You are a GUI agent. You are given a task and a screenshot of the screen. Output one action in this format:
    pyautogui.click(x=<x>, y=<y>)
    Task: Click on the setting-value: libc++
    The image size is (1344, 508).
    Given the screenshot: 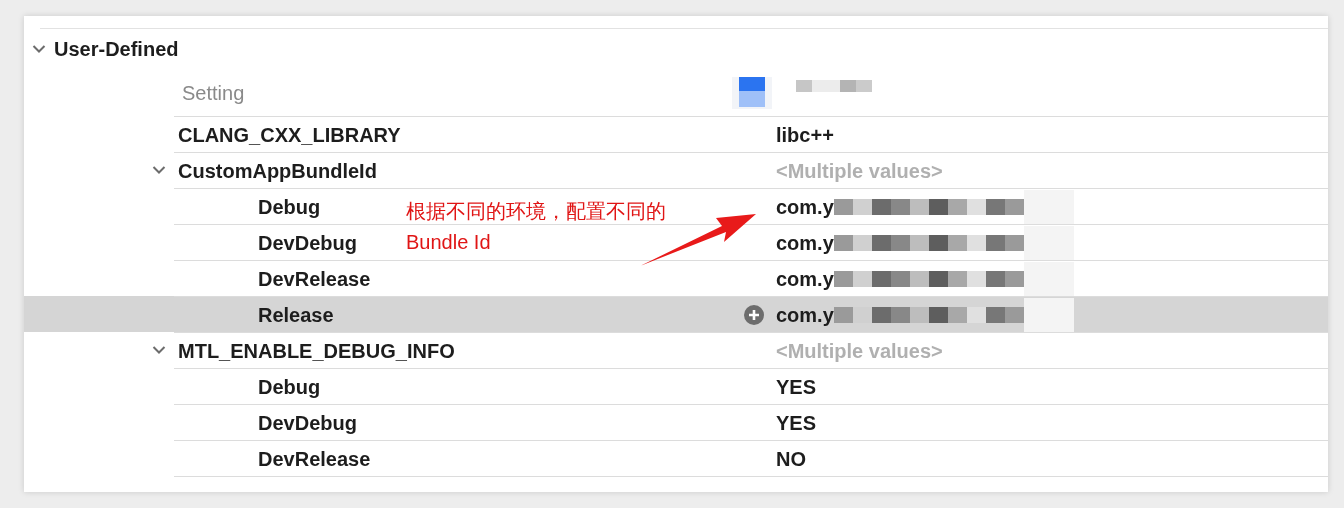 What is the action you would take?
    pyautogui.click(x=805, y=134)
    